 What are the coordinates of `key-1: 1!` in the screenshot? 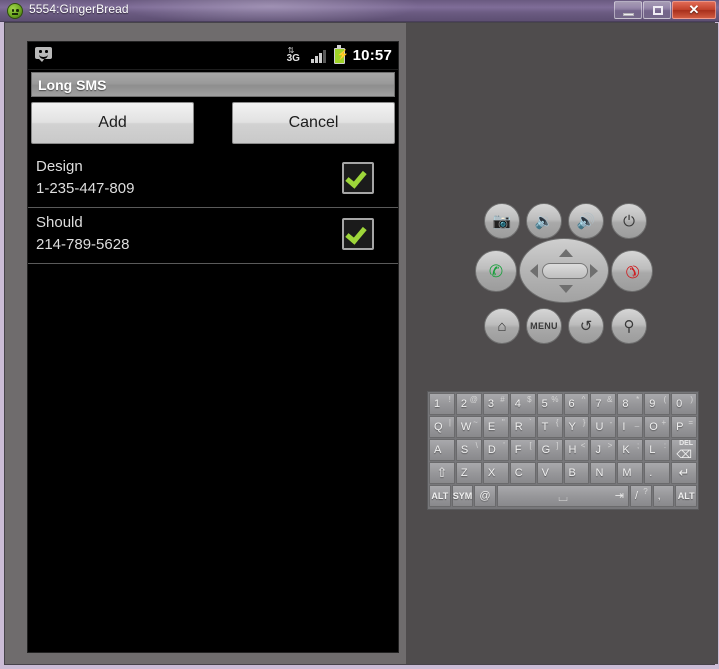 It's located at (442, 404).